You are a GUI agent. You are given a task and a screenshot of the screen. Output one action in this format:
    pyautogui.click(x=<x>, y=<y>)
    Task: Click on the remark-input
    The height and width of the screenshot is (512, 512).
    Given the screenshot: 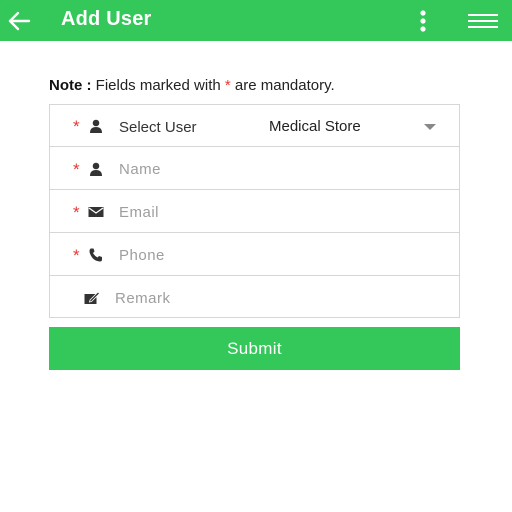 What is the action you would take?
    pyautogui.click(x=275, y=298)
    